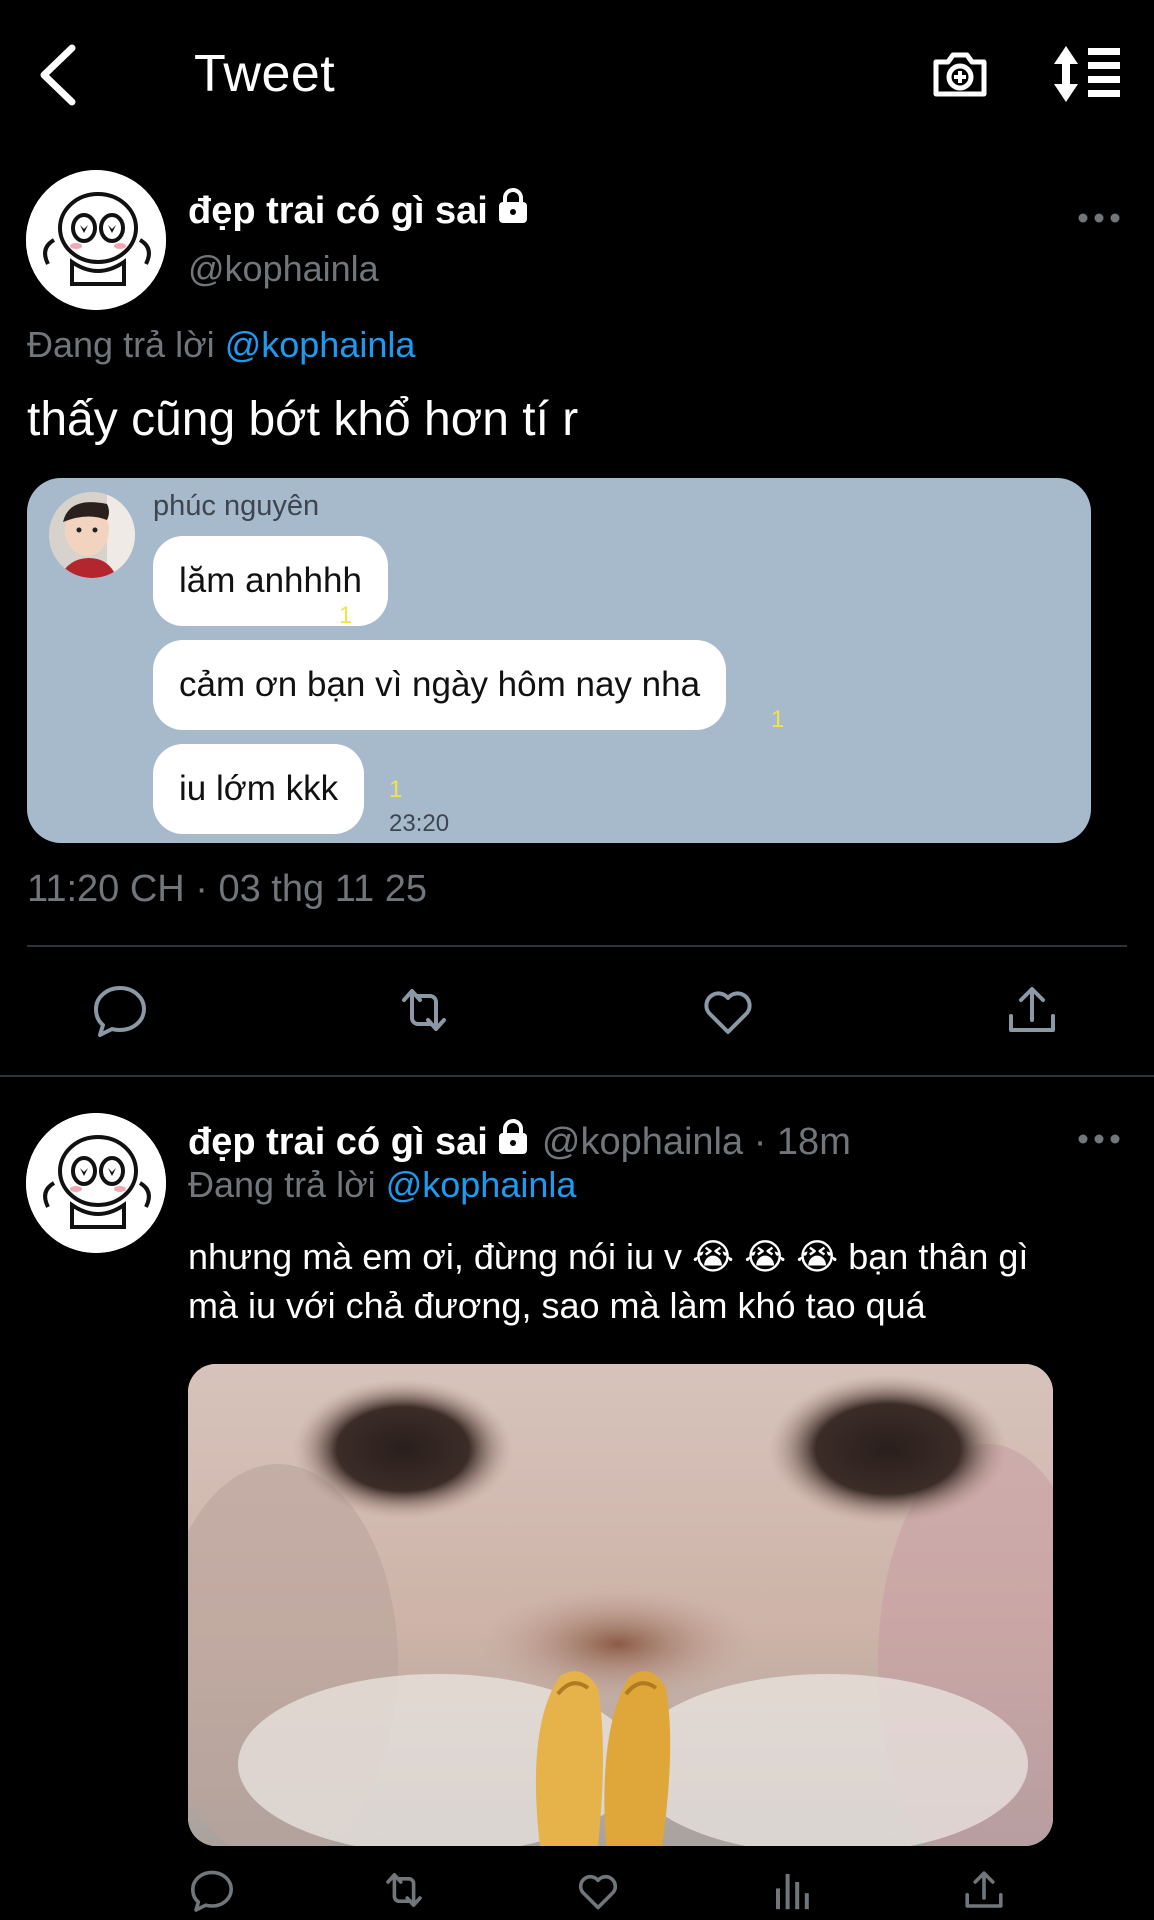  Describe the element at coordinates (440, 685) in the screenshot. I see `chat-bubble: cảm ơn bạn vì ngày hôm nay nha` at that location.